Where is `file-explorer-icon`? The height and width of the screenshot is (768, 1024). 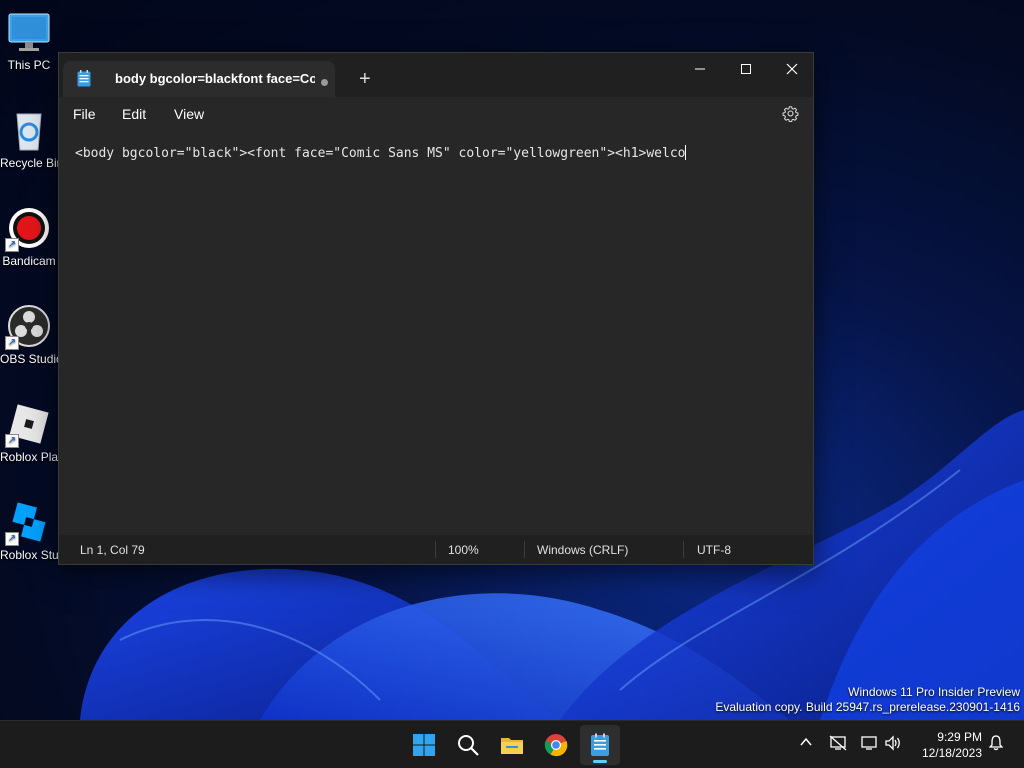
file-explorer-icon is located at coordinates (512, 746).